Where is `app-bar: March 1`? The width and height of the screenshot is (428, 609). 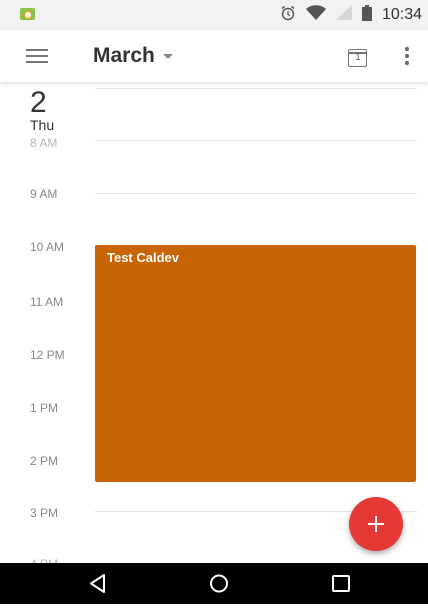 app-bar: March 1 is located at coordinates (214, 56).